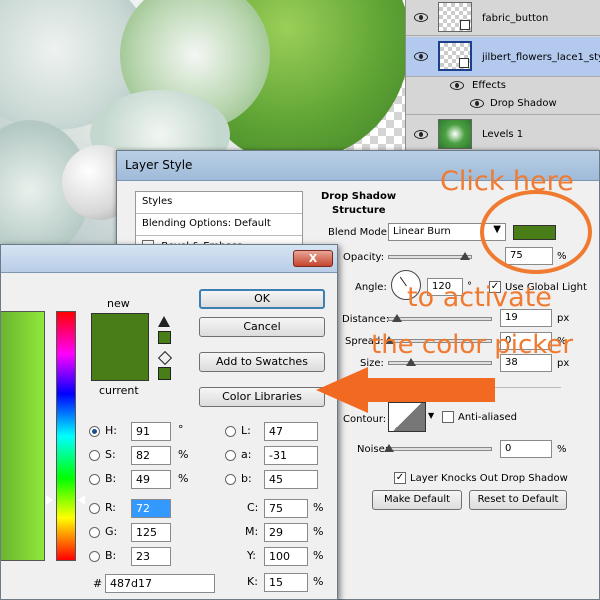 Image resolution: width=600 pixels, height=600 pixels. Describe the element at coordinates (286, 532) in the screenshot. I see `magenta-input: 29` at that location.